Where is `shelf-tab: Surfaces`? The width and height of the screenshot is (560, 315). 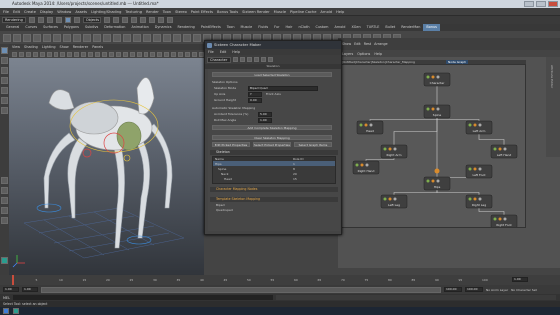
shelf-tab: Surfaces is located at coordinates (50, 27).